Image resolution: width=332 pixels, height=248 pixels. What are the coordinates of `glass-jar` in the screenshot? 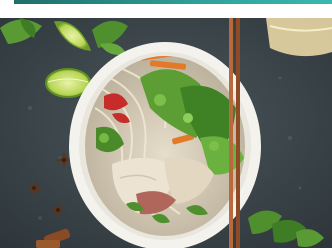 It's located at (299, 37).